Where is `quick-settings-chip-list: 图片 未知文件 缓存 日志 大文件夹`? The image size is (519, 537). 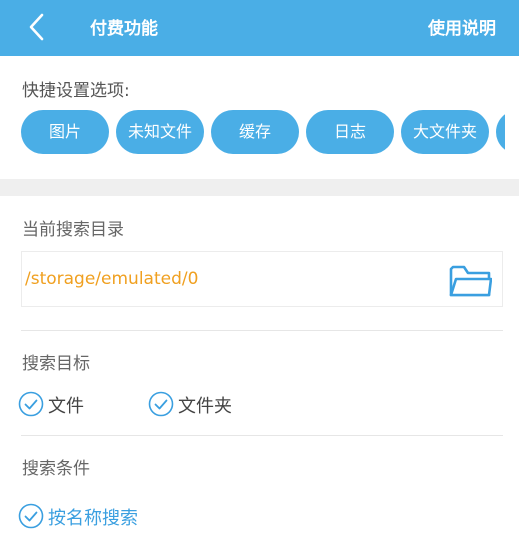
quick-settings-chip-list: 图片 未知文件 缓存 日志 大文件夹 is located at coordinates (263, 133).